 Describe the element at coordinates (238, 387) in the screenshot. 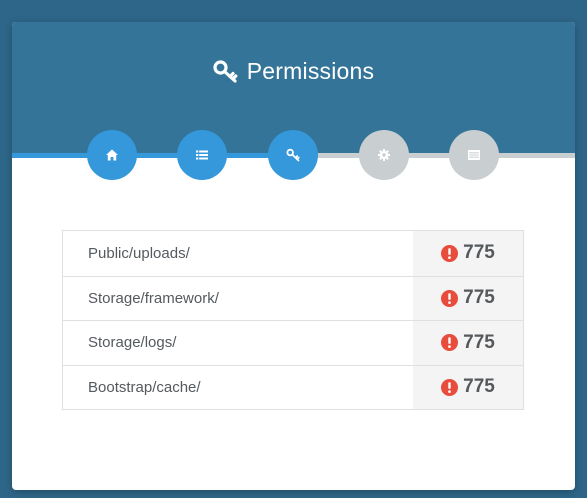

I see `permission-path: Bootstrap/cache/` at that location.